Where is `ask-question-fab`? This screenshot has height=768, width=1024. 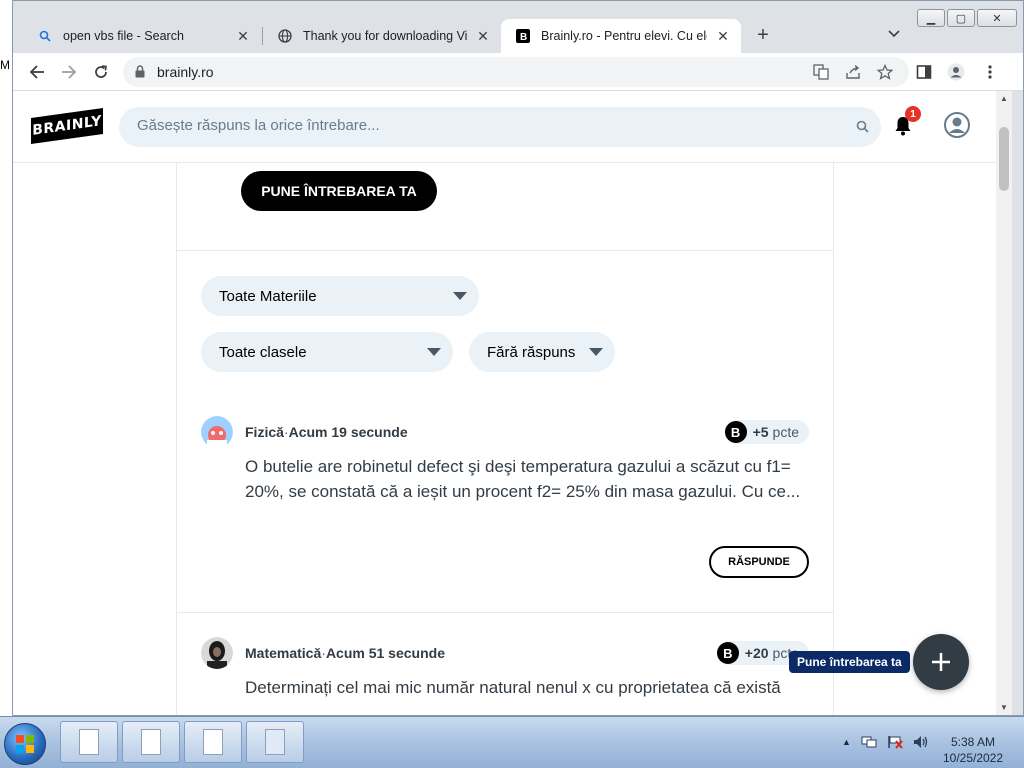 ask-question-fab is located at coordinates (941, 662).